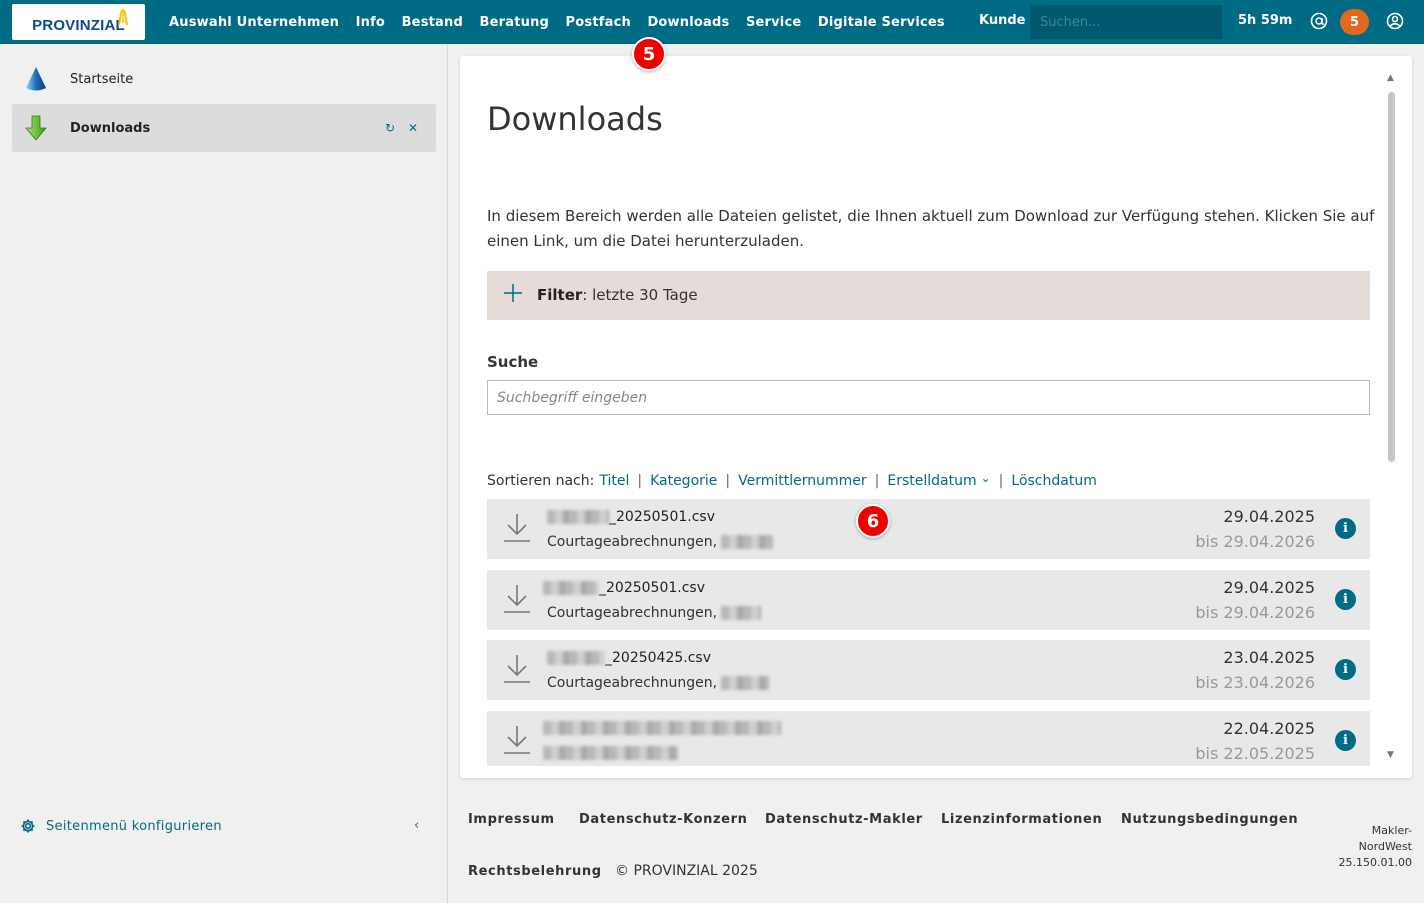 This screenshot has width=1424, height=903. Describe the element at coordinates (224, 79) in the screenshot. I see `sidebar-item-startseite: Startseite` at that location.